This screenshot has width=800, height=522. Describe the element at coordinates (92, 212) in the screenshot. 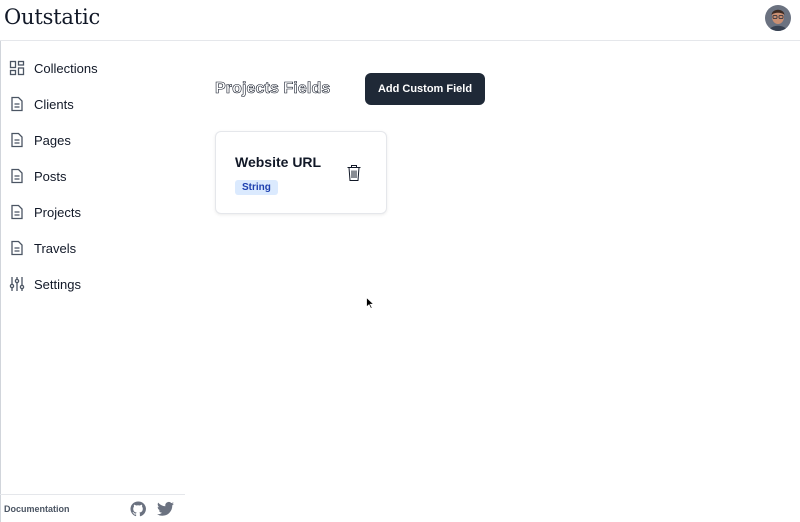

I see `sidebar-item-projects: Projects` at that location.